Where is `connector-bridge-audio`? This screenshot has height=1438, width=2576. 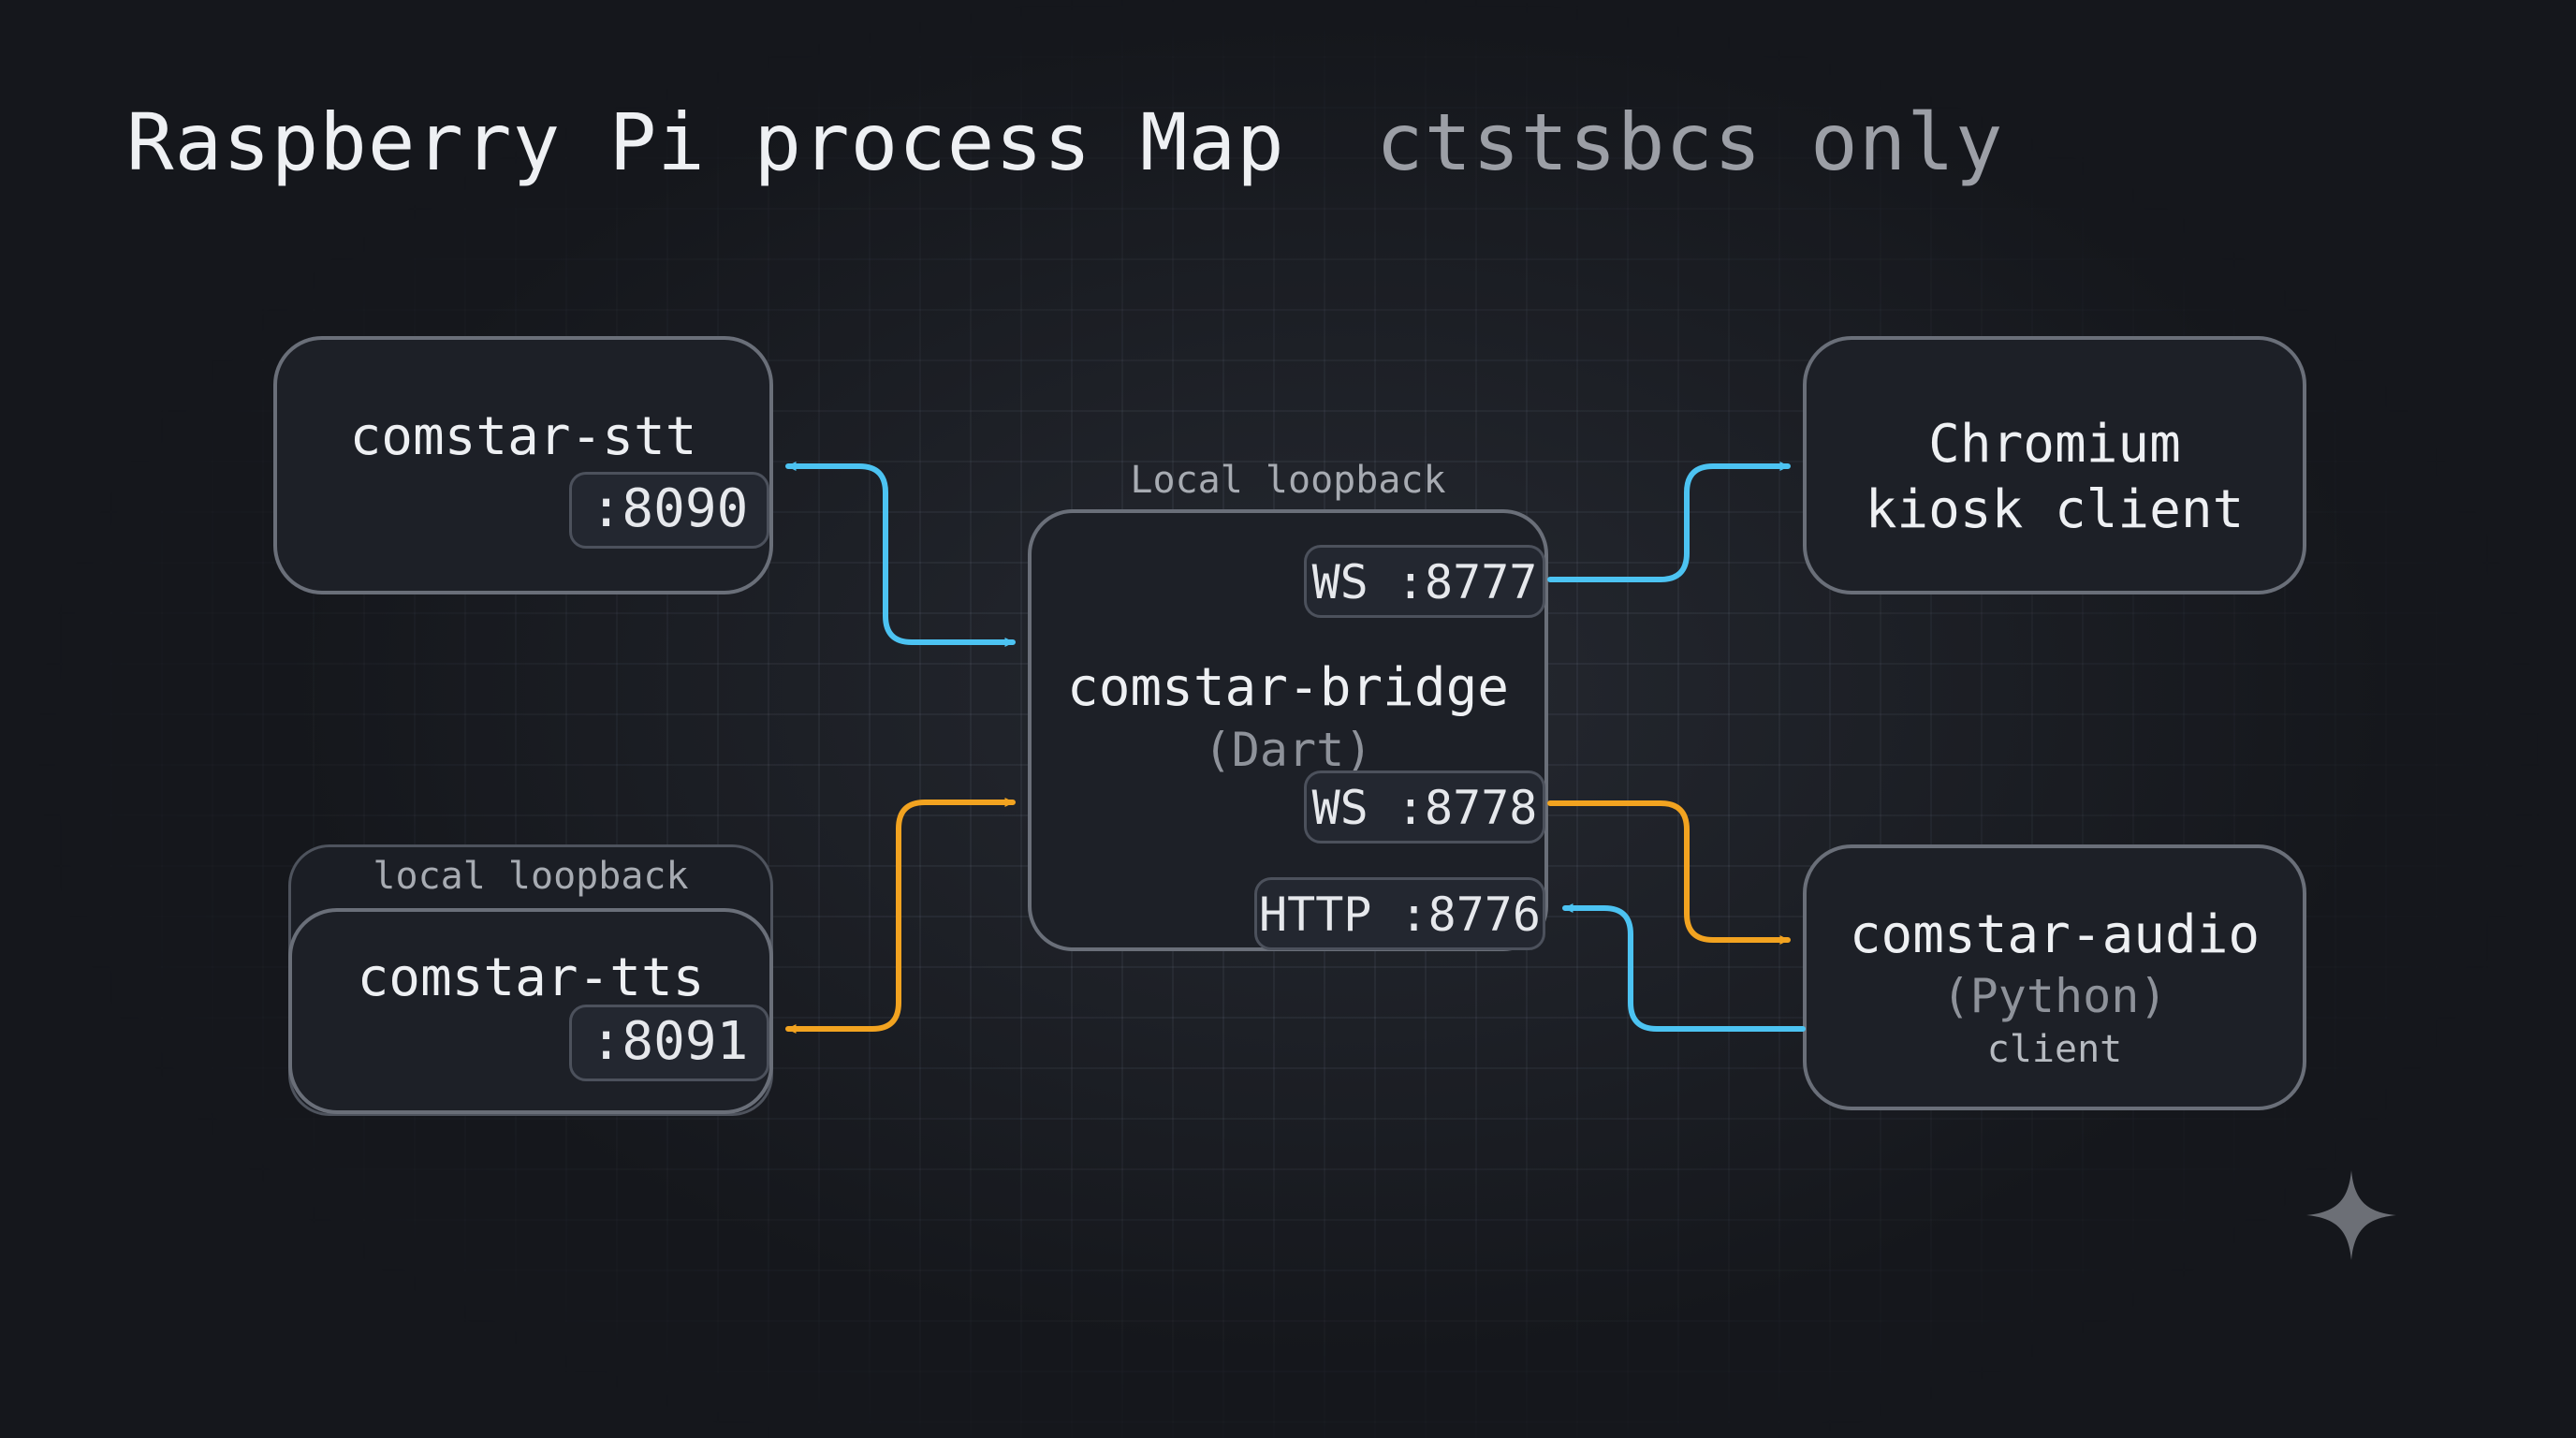
connector-bridge-audio is located at coordinates (1669, 872).